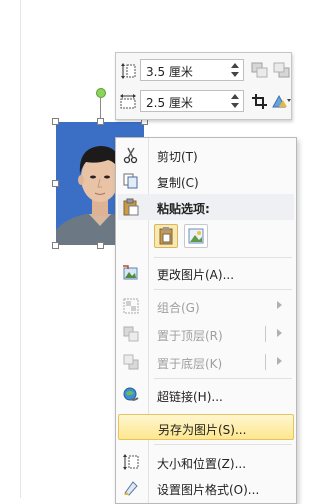  Describe the element at coordinates (131, 488) in the screenshot. I see `format-picture-icon` at that location.